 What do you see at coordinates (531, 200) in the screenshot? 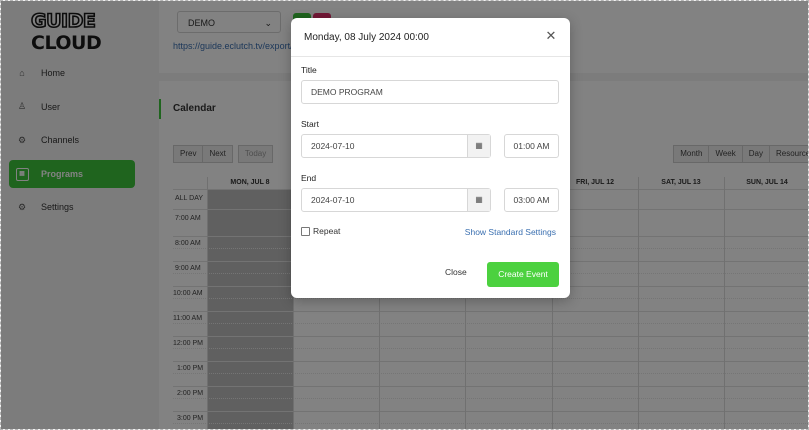
I see `end-time-field: 03:00 AM` at bounding box center [531, 200].